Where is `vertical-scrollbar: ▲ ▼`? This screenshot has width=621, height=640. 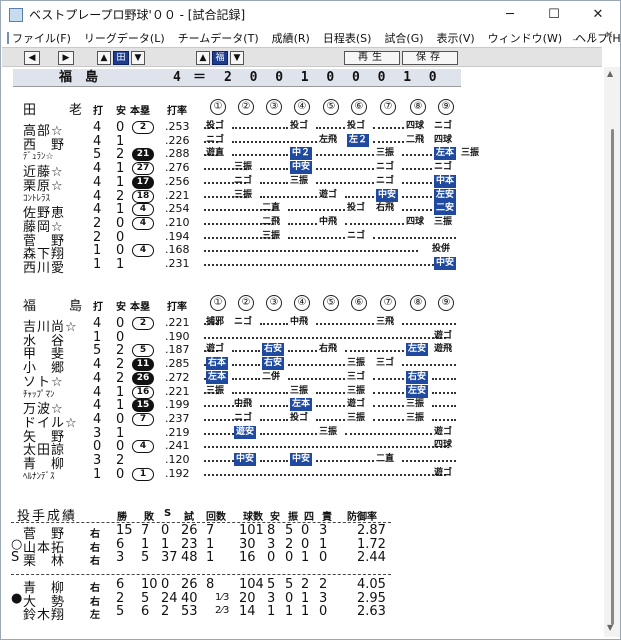
vertical-scrollbar: ▲ ▼ is located at coordinates (612, 352).